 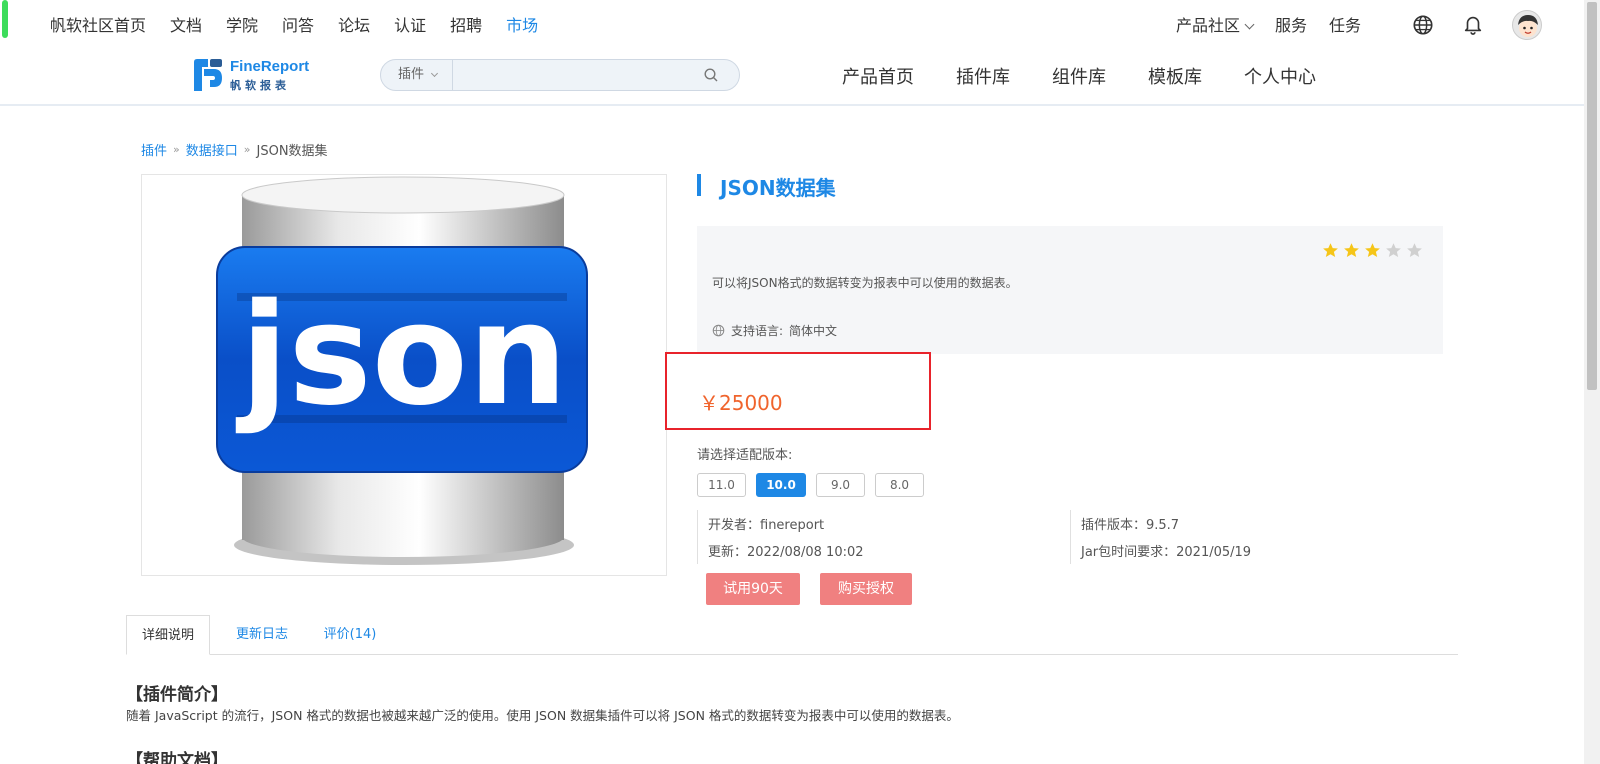 I want to click on language-label: 支持语言:, so click(x=757, y=331).